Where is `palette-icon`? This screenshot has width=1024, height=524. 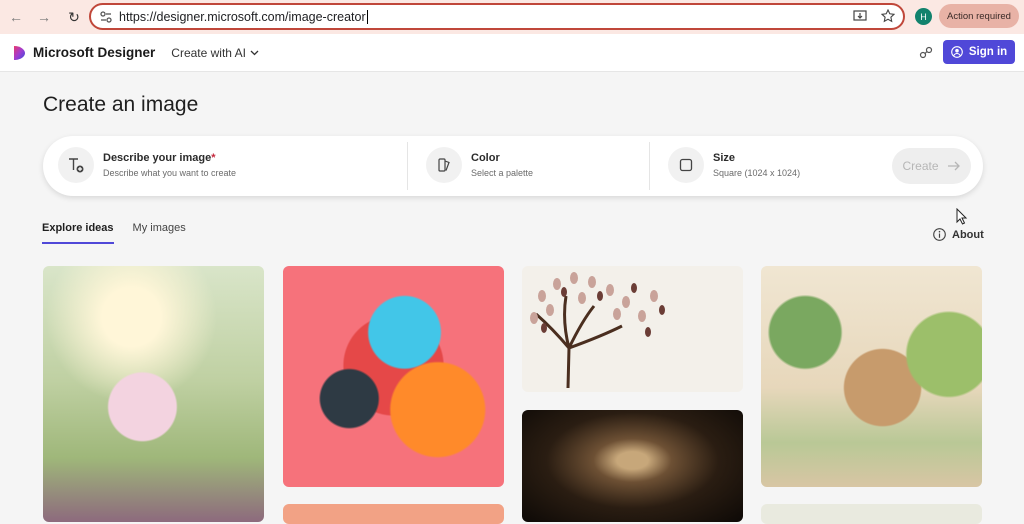
palette-icon is located at coordinates (444, 165).